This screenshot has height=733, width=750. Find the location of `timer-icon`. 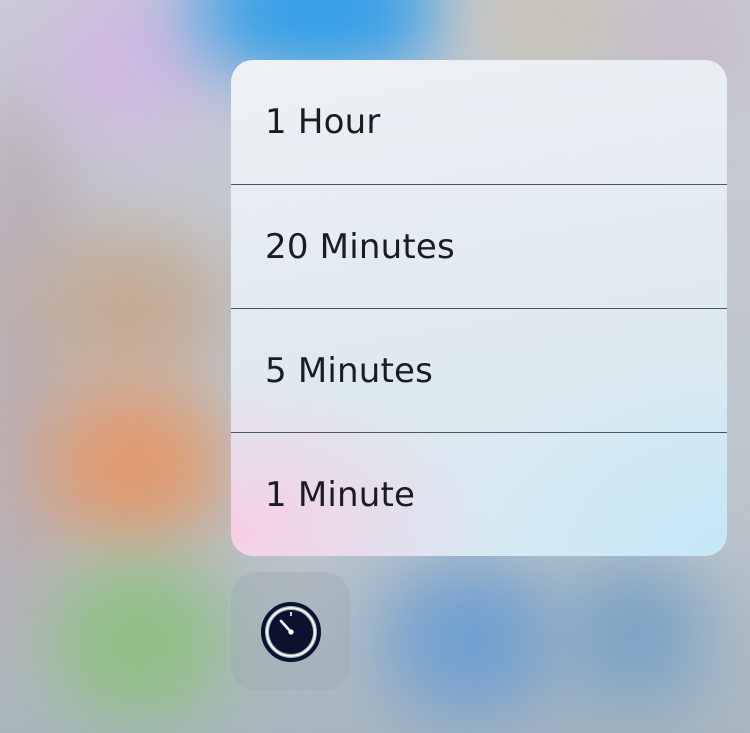

timer-icon is located at coordinates (290, 631).